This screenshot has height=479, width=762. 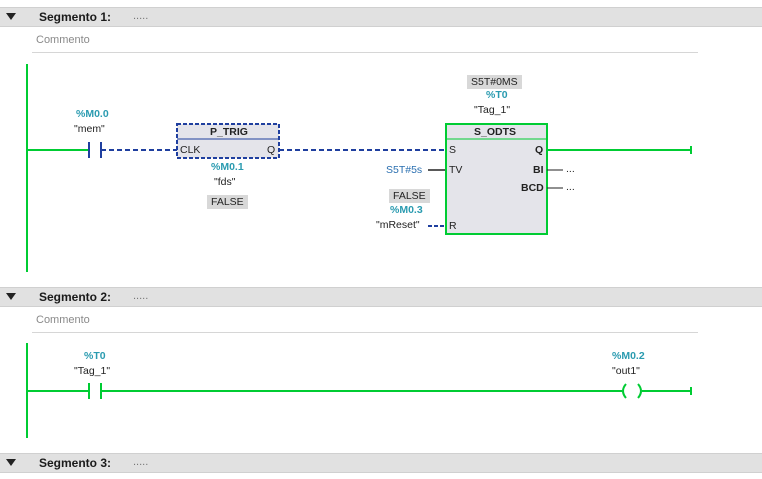 What do you see at coordinates (89, 129) in the screenshot?
I see `contact-tag: "mem"` at bounding box center [89, 129].